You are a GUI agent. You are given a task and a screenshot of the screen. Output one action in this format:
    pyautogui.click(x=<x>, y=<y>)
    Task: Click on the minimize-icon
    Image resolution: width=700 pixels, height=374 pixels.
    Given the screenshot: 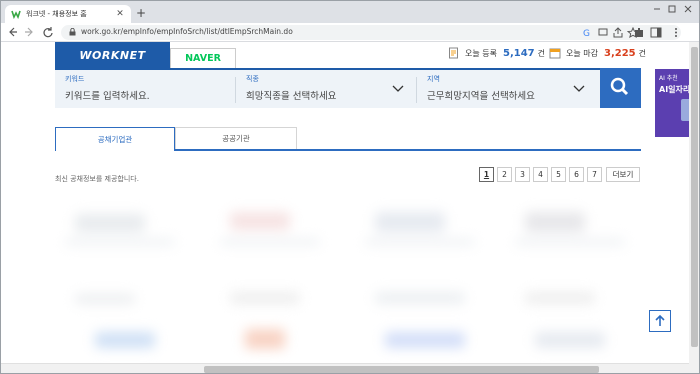 What is the action you would take?
    pyautogui.click(x=657, y=9)
    